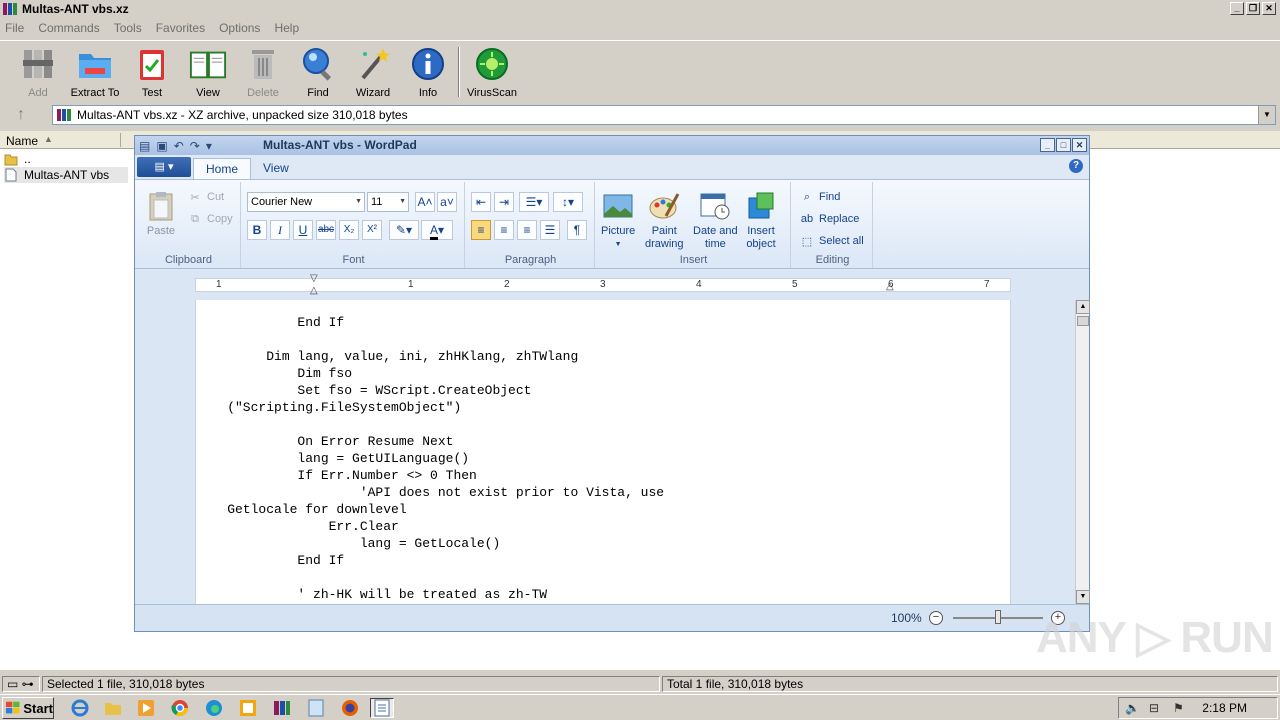 This screenshot has width=1280, height=720. What do you see at coordinates (504, 202) in the screenshot?
I see `increase-indent-button: ⇥` at bounding box center [504, 202].